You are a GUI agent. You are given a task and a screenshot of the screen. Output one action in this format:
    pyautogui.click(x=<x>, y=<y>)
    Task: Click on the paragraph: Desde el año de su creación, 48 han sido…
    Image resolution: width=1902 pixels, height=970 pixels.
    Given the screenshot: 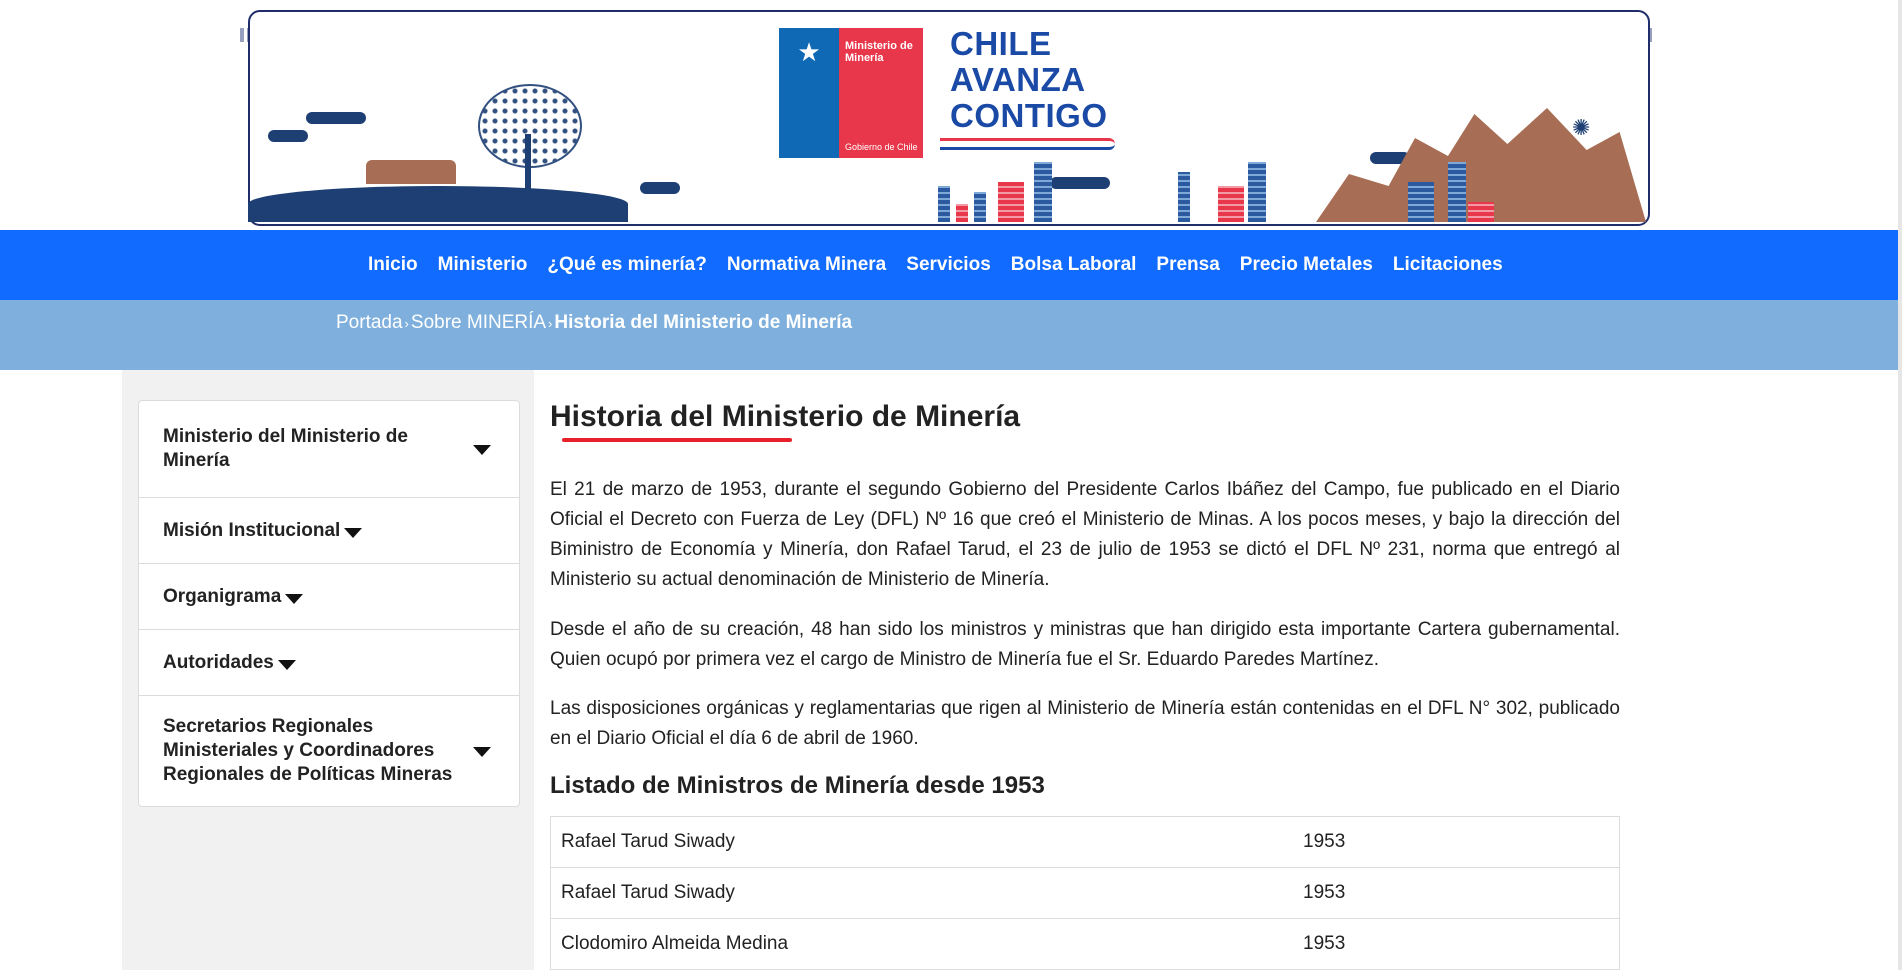 What is the action you would take?
    pyautogui.click(x=1085, y=644)
    